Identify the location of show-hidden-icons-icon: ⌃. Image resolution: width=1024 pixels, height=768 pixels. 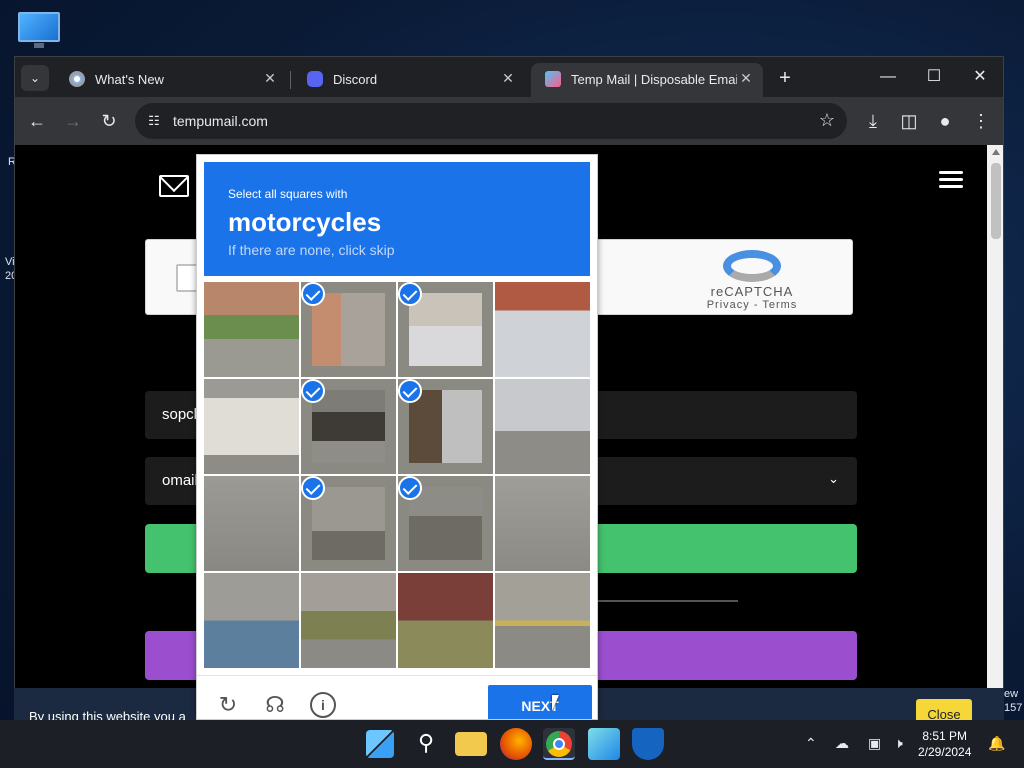
(811, 743).